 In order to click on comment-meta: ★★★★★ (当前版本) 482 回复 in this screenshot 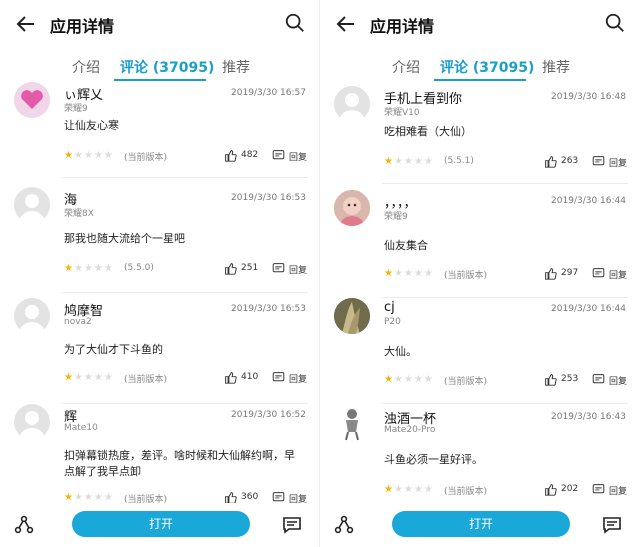, I will do `click(186, 156)`.